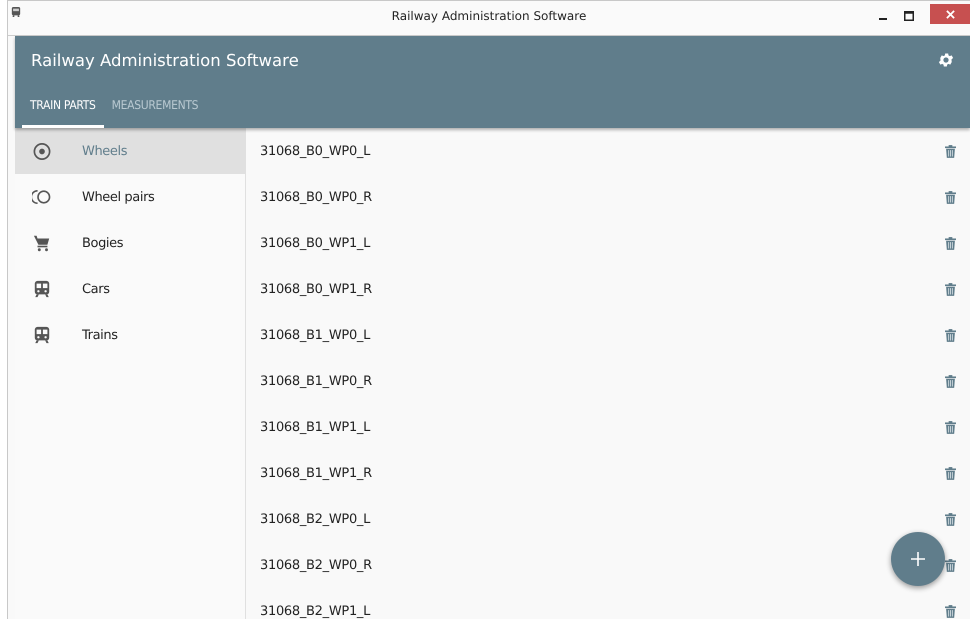  Describe the element at coordinates (165, 60) in the screenshot. I see `app-title: Railway Administration Software` at that location.